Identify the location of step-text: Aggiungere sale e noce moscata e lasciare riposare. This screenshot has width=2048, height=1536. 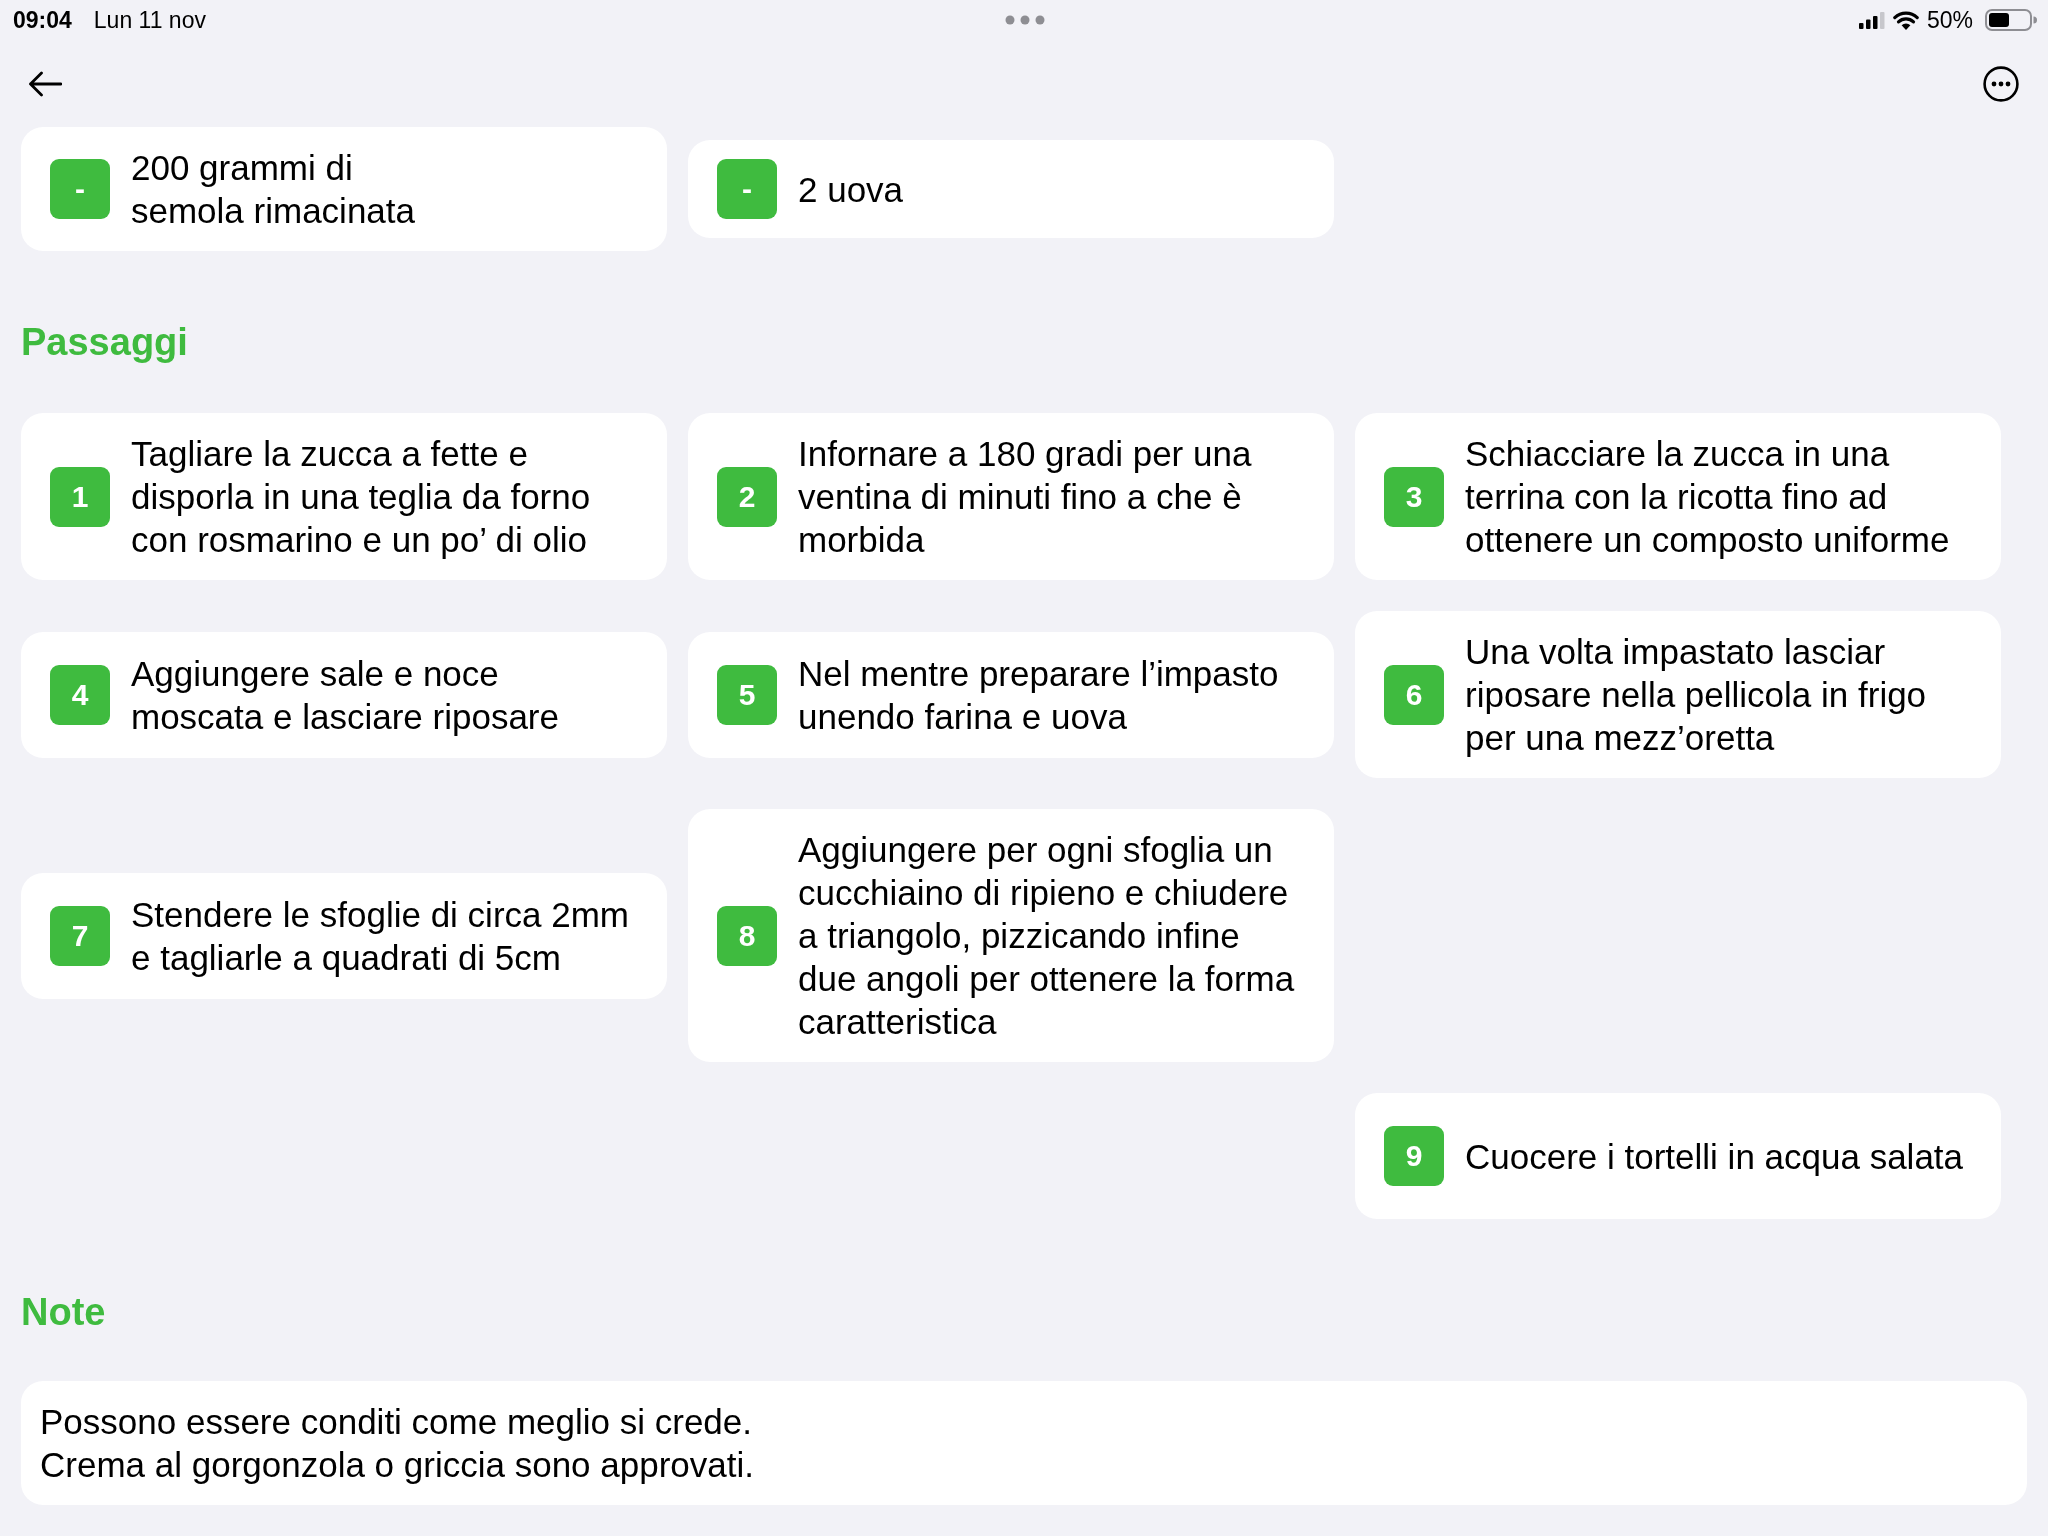
(345, 695).